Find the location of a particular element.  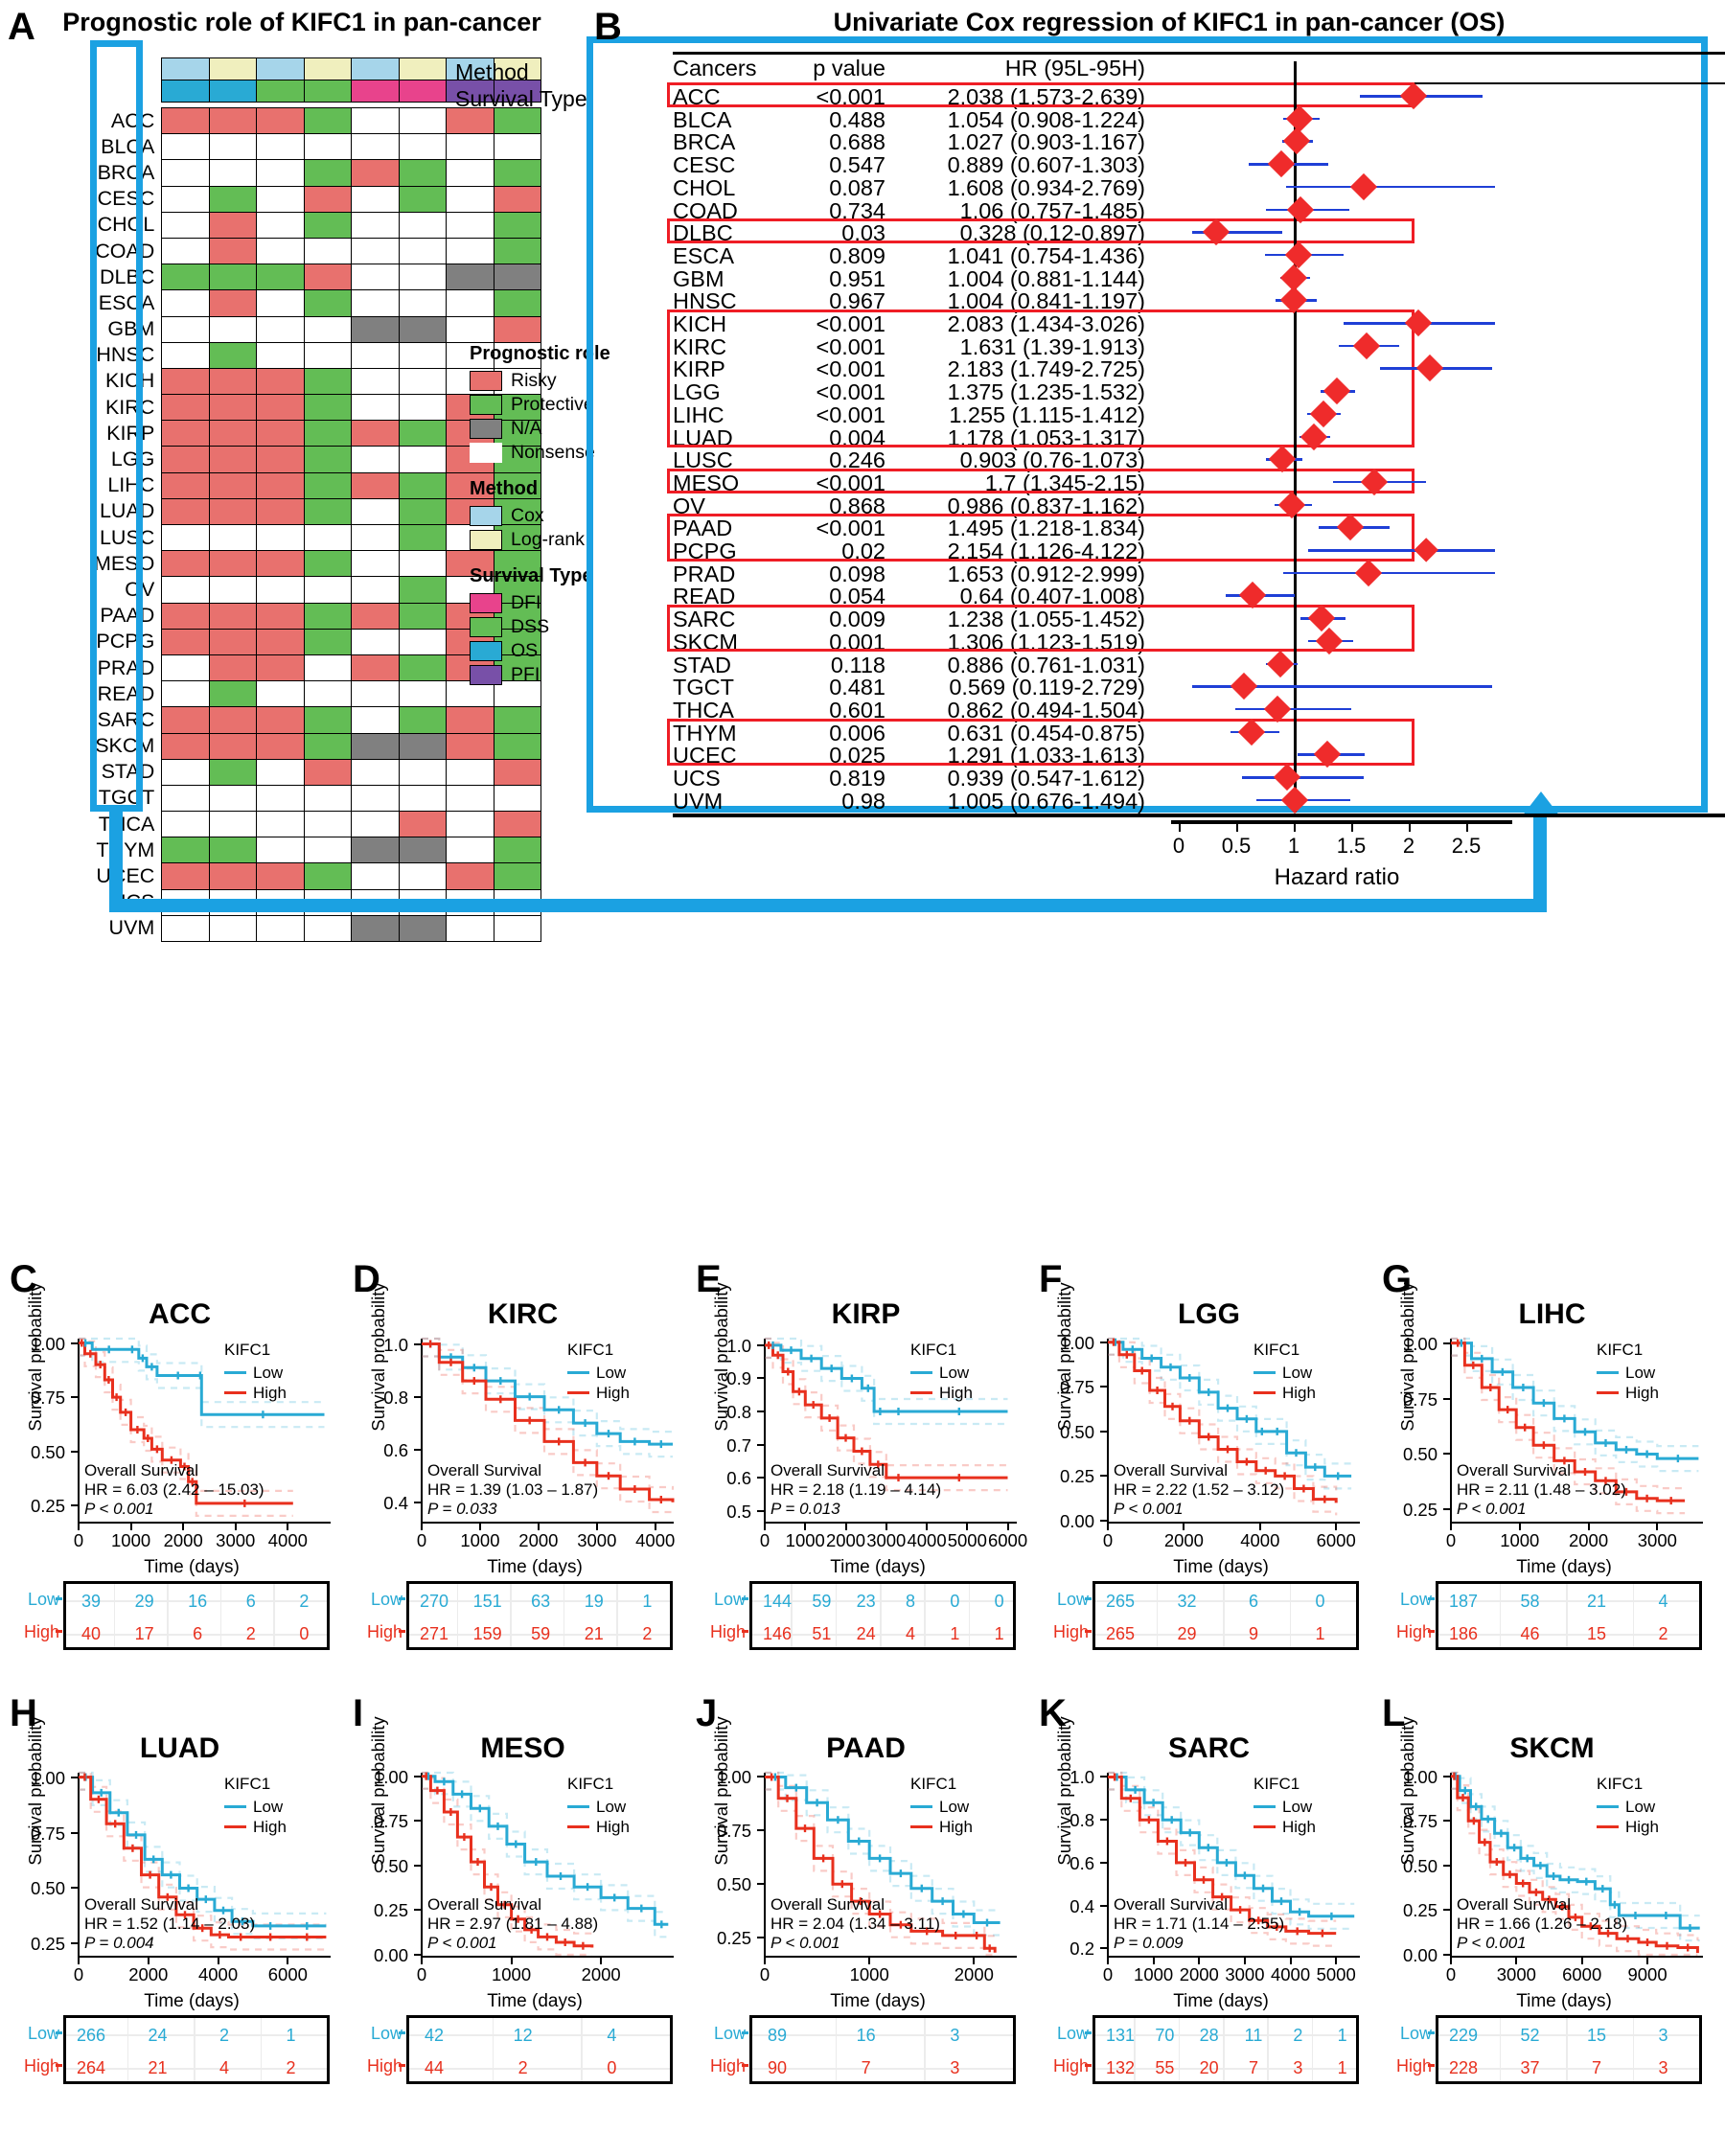

km-stat-pvalue: P < 0.001 is located at coordinates (462, 1942).